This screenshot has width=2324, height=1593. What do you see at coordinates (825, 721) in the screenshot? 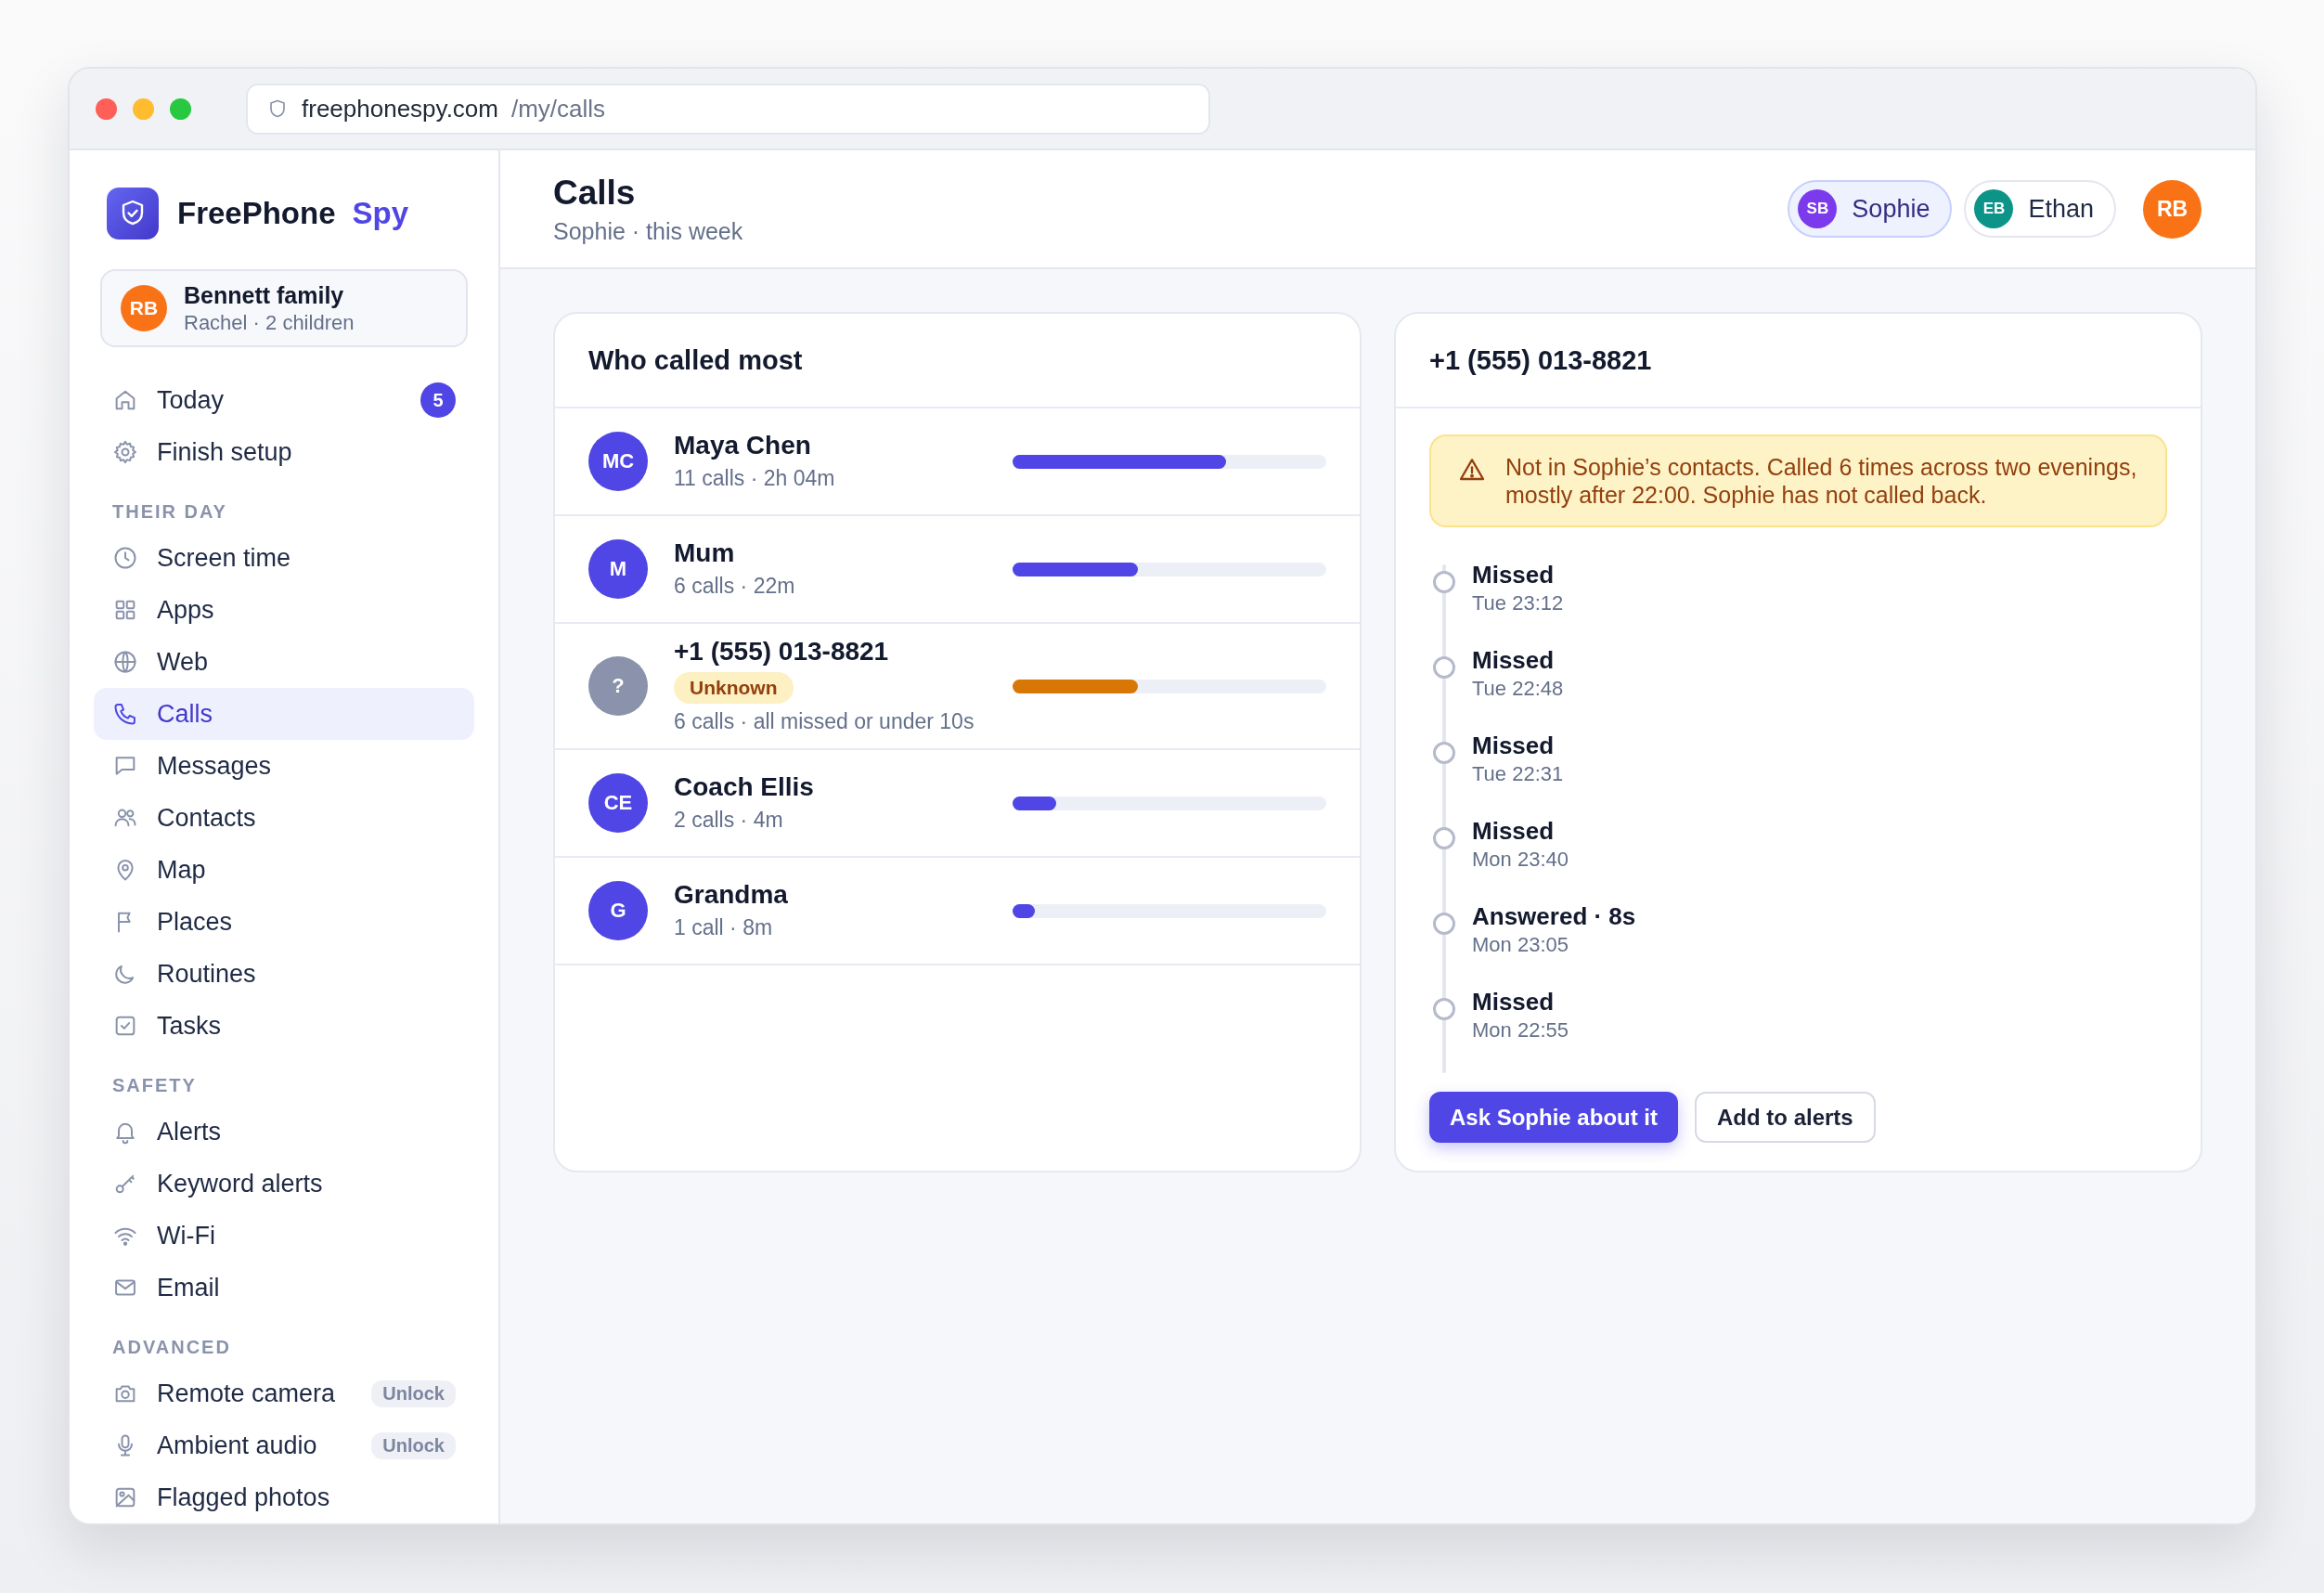
I see `caller-detail: 6 calls · all missed or under 10s` at bounding box center [825, 721].